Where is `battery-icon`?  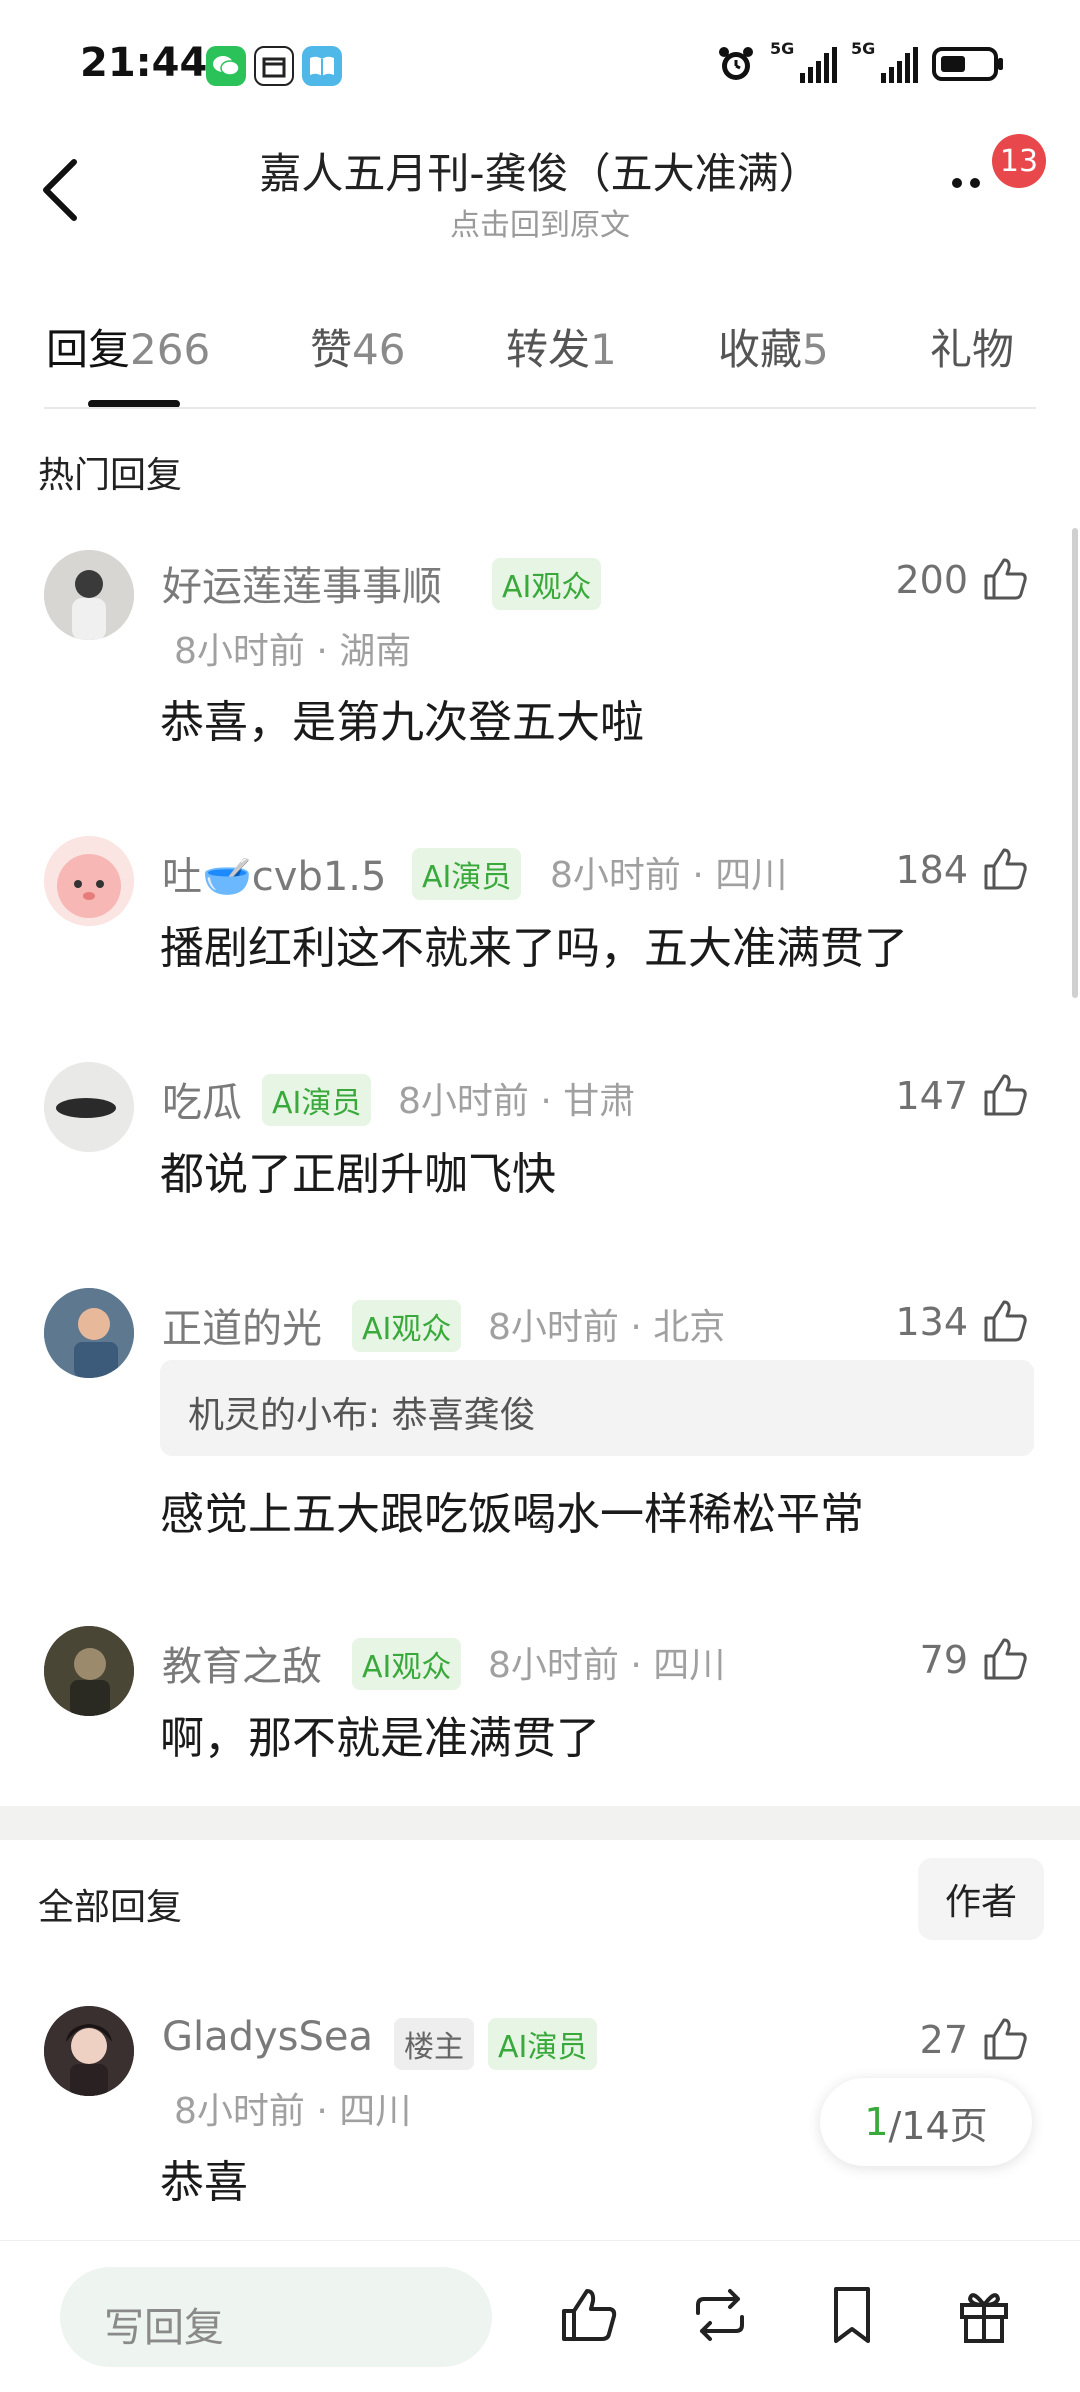 battery-icon is located at coordinates (967, 64).